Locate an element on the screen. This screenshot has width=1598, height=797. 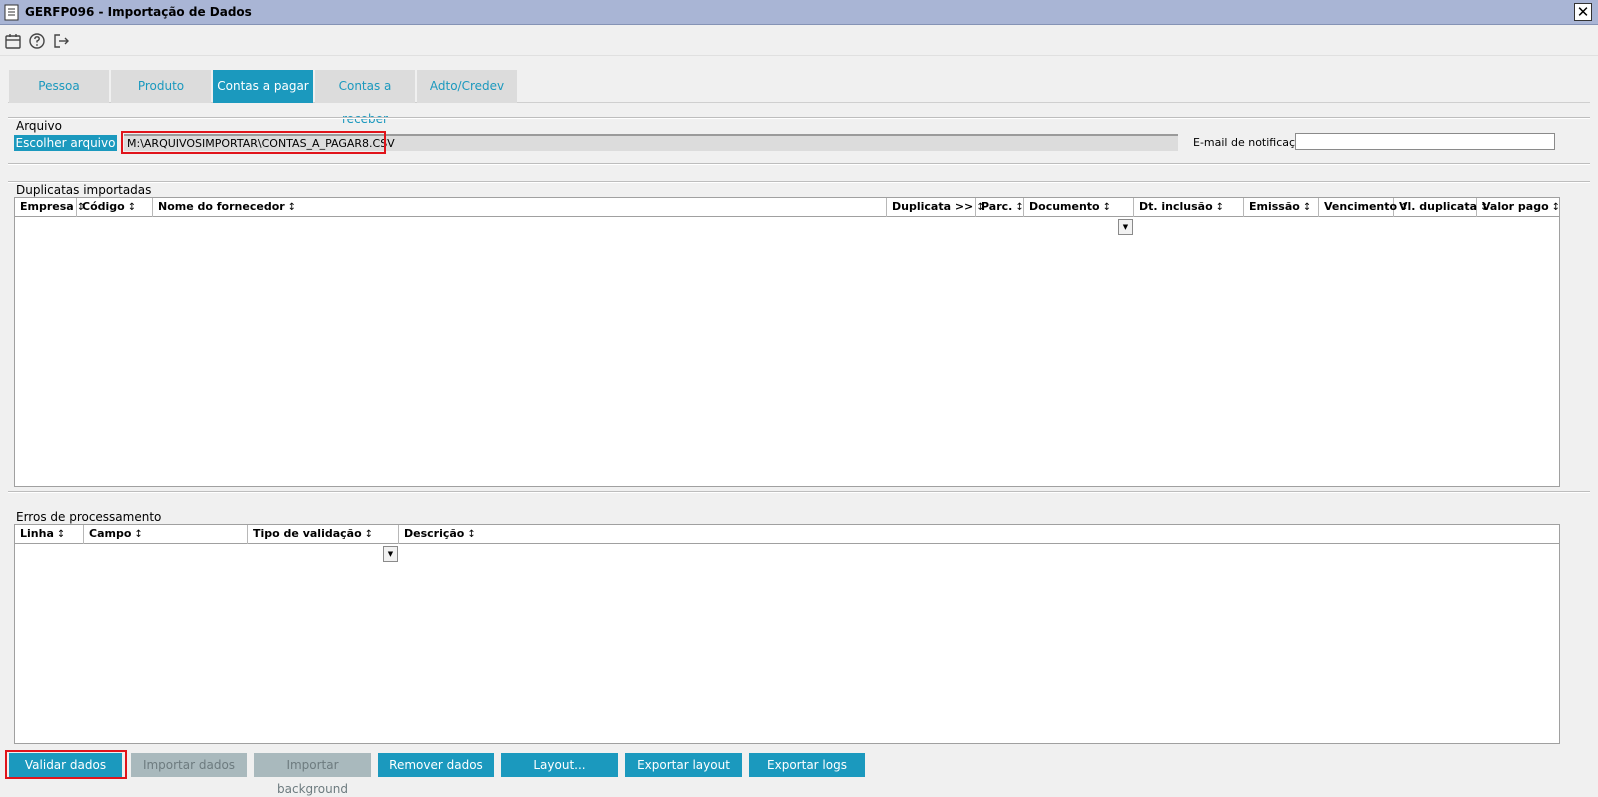
choose-file-label: Escolher arquivo is located at coordinates (65, 143).